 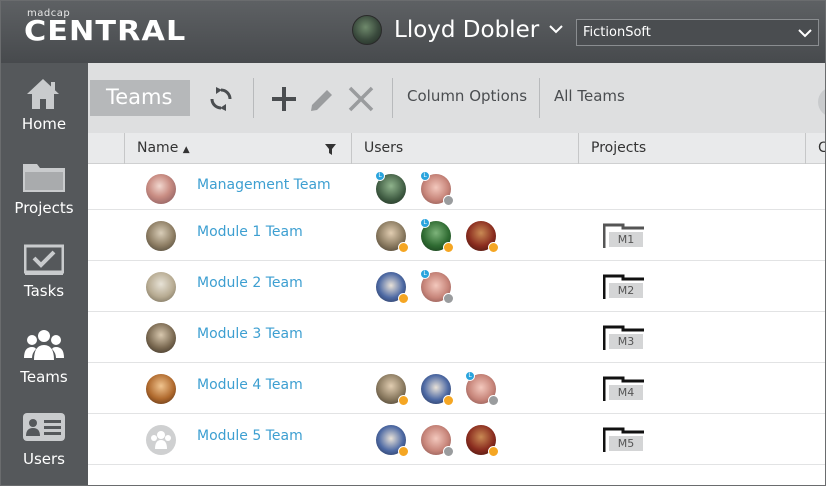 I want to click on table-row: Module 1 Team L M1, so click(x=457, y=235).